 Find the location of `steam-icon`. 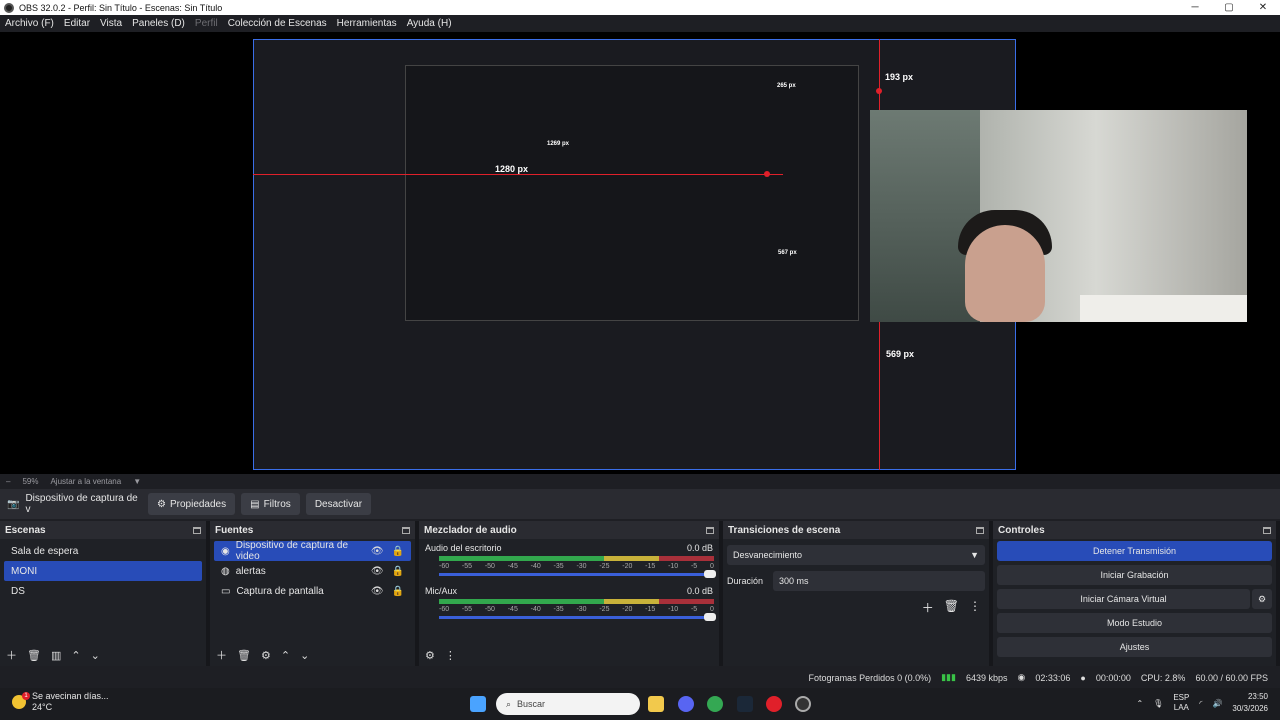

steam-icon is located at coordinates (745, 704).